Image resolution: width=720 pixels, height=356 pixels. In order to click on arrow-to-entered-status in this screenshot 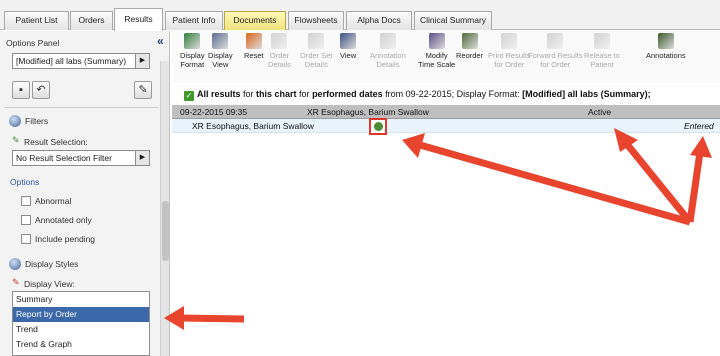, I will do `click(695, 187)`.